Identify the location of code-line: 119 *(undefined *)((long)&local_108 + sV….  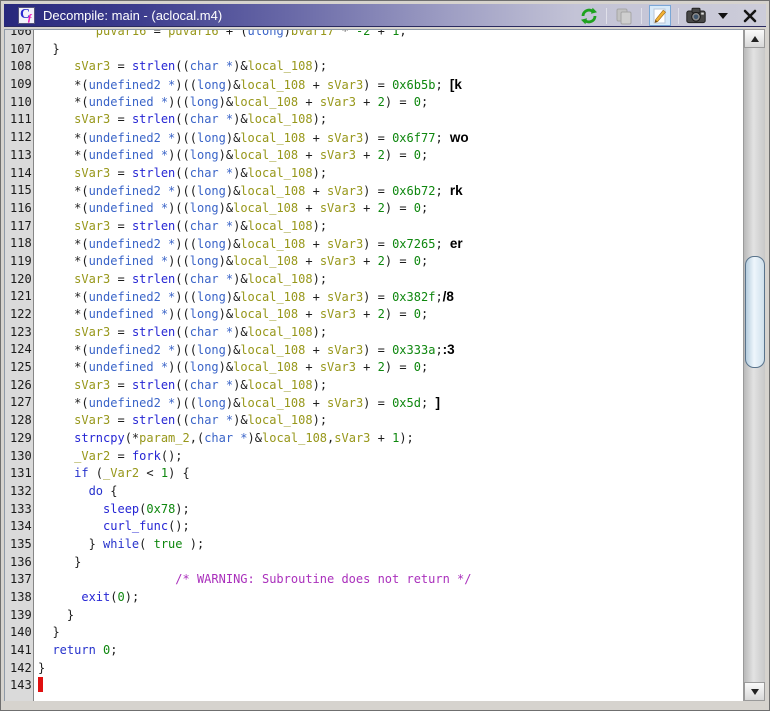
(374, 262).